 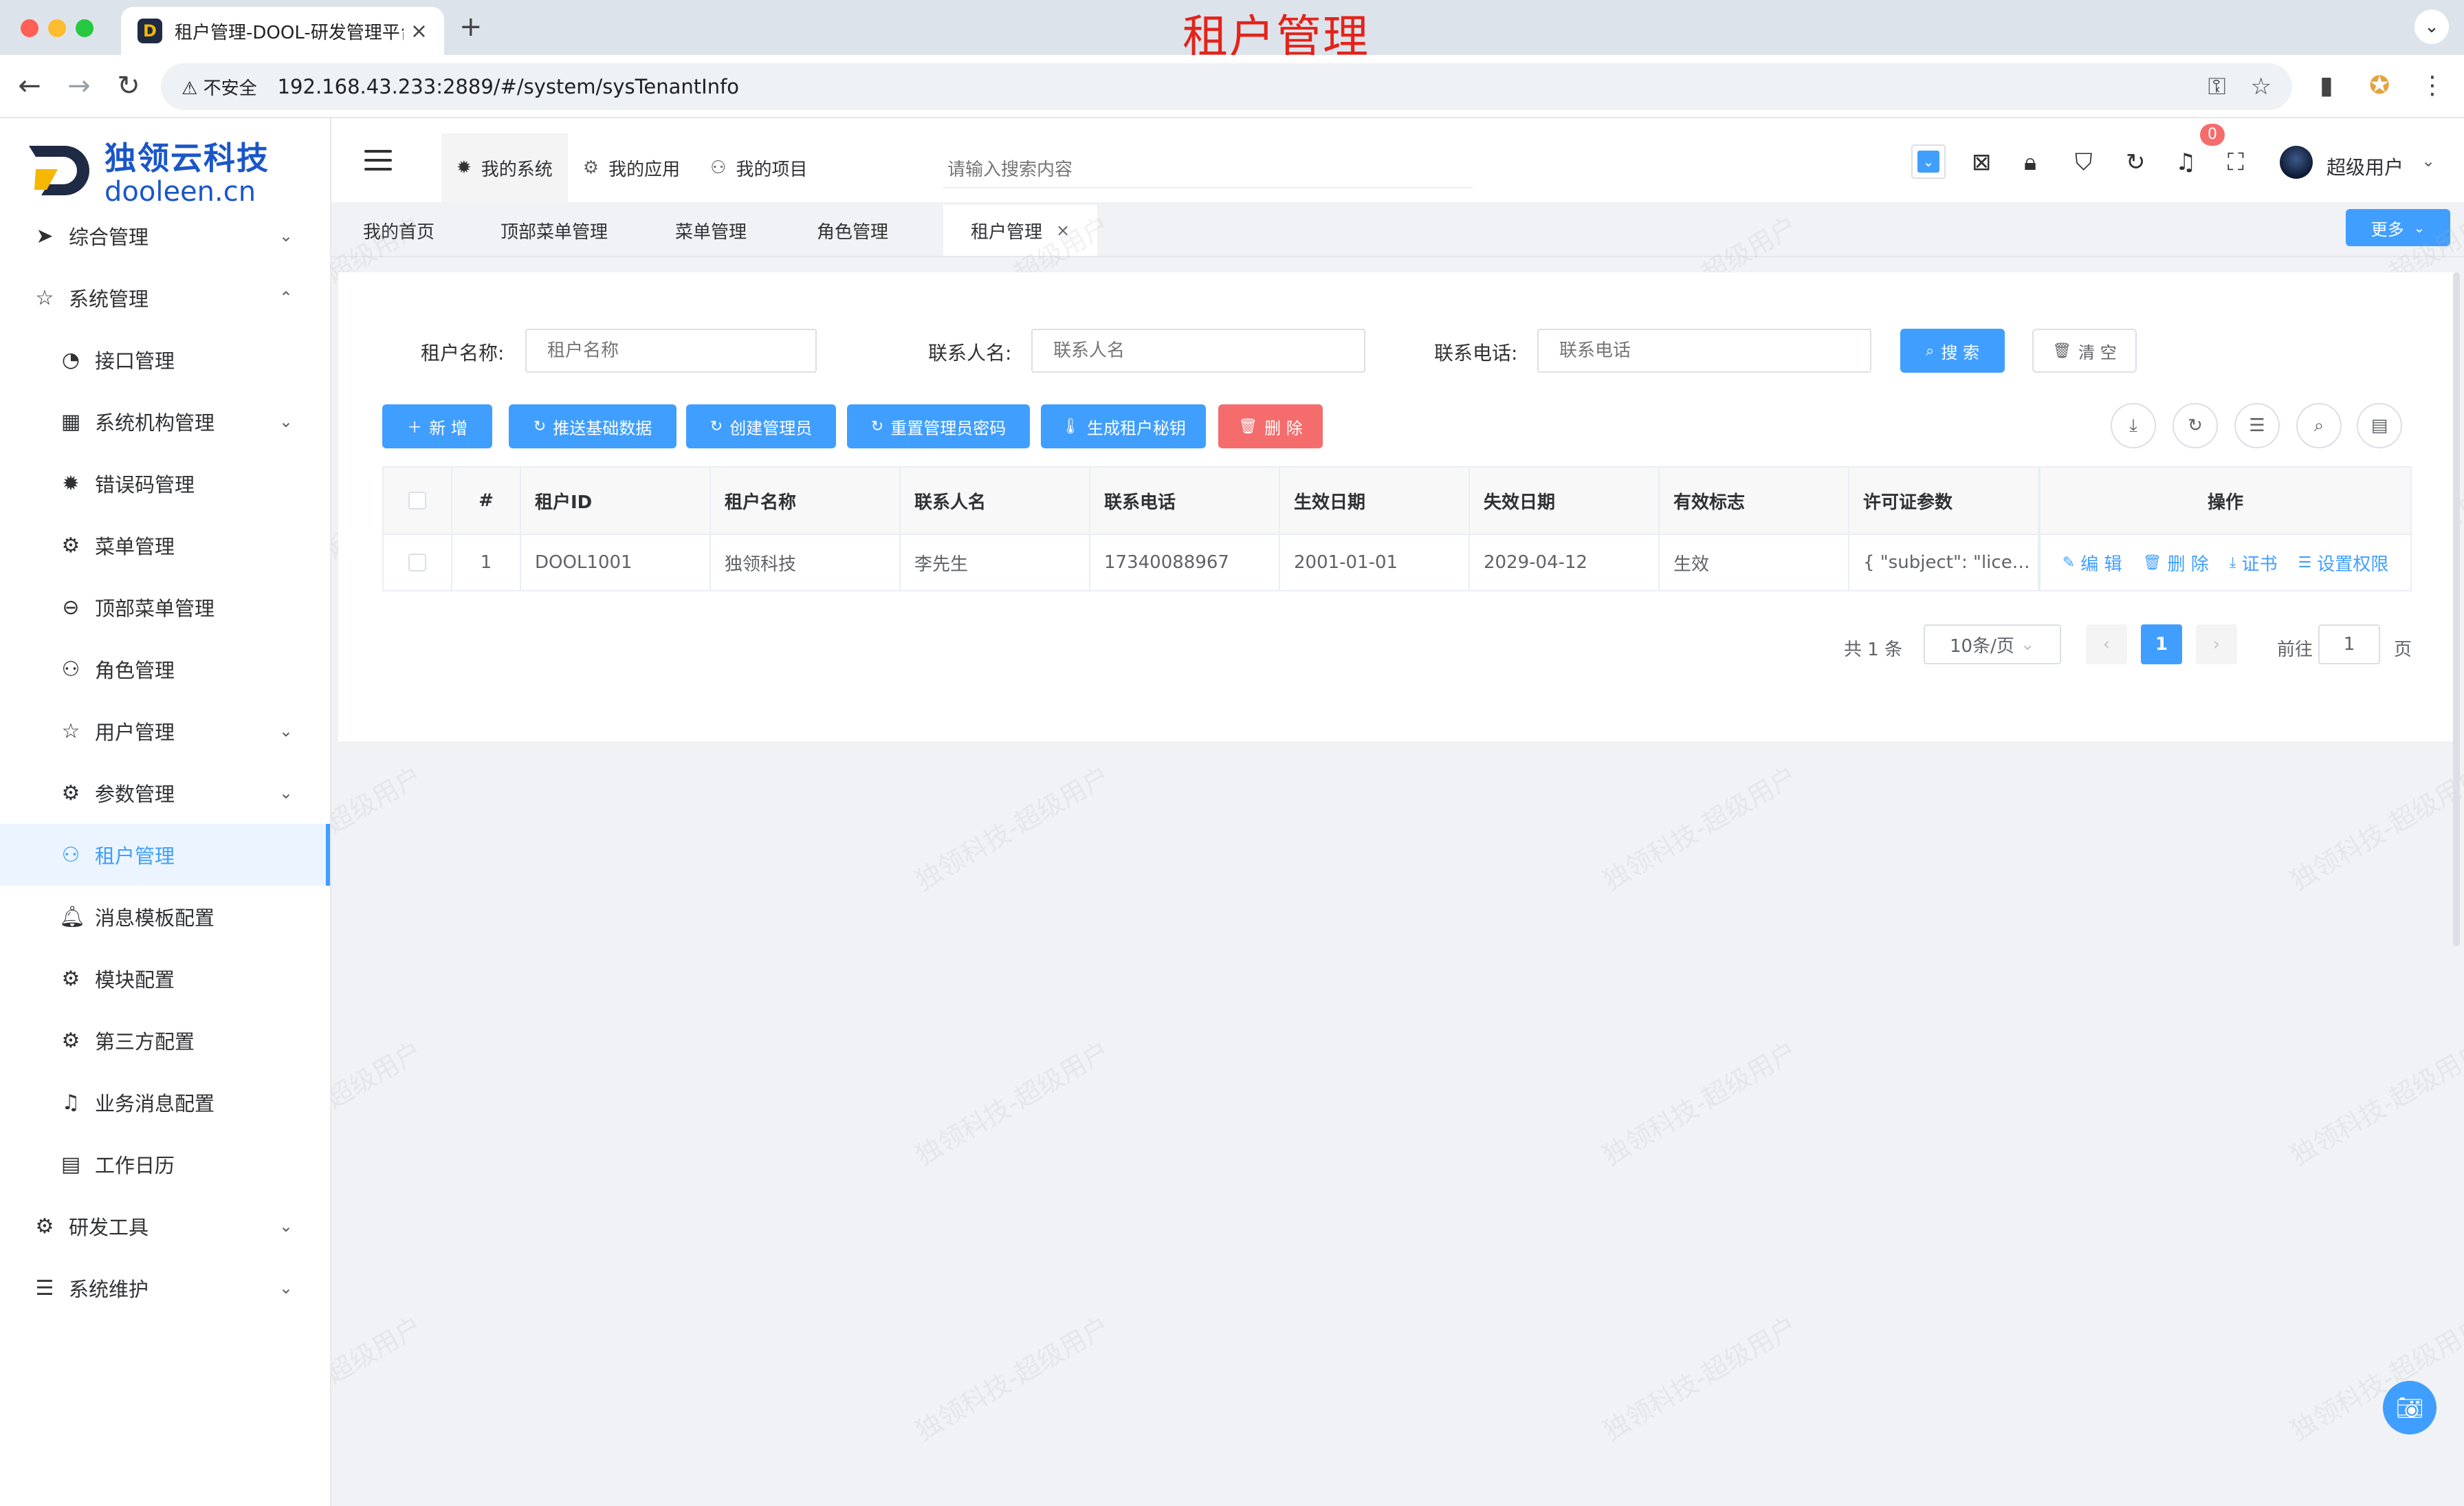 I want to click on delete-button: 🗑︎ 删 除, so click(x=1270, y=426).